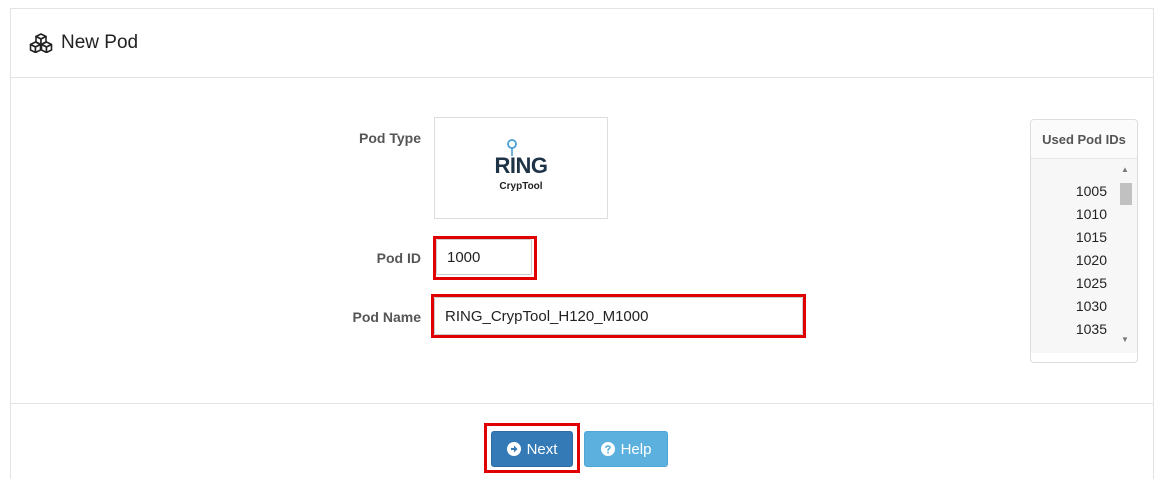 Image resolution: width=1158 pixels, height=479 pixels. What do you see at coordinates (1125, 170) in the screenshot?
I see `scroll-up-arrow-icon: ▲` at bounding box center [1125, 170].